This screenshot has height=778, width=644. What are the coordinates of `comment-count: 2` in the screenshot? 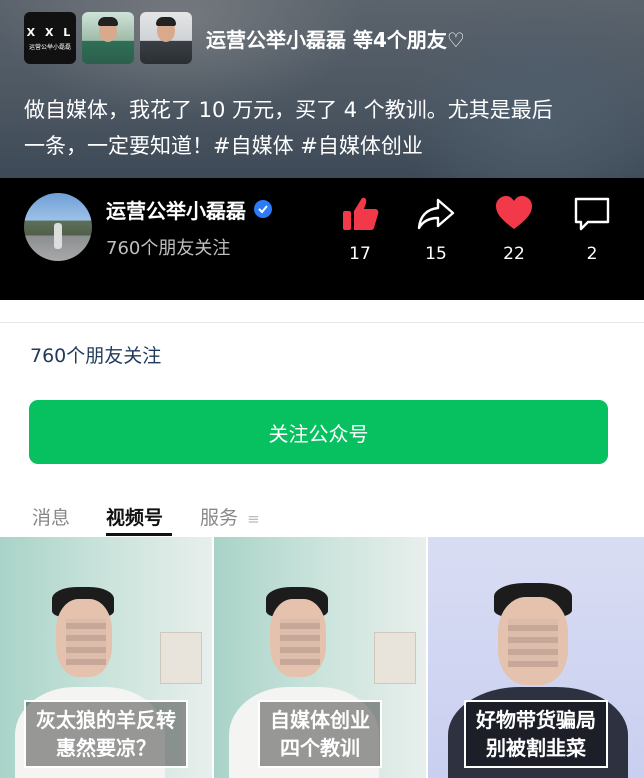 It's located at (592, 254).